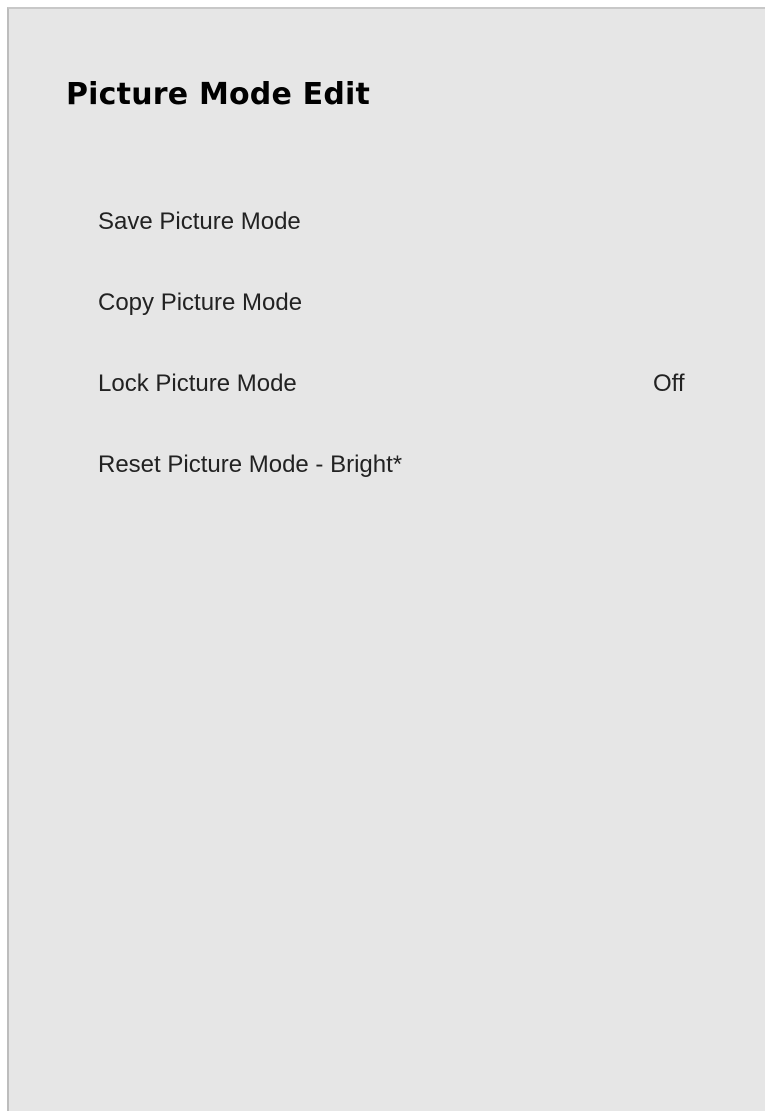 The width and height of the screenshot is (765, 1111). I want to click on menu-item-label: Save Picture Mode, so click(199, 221).